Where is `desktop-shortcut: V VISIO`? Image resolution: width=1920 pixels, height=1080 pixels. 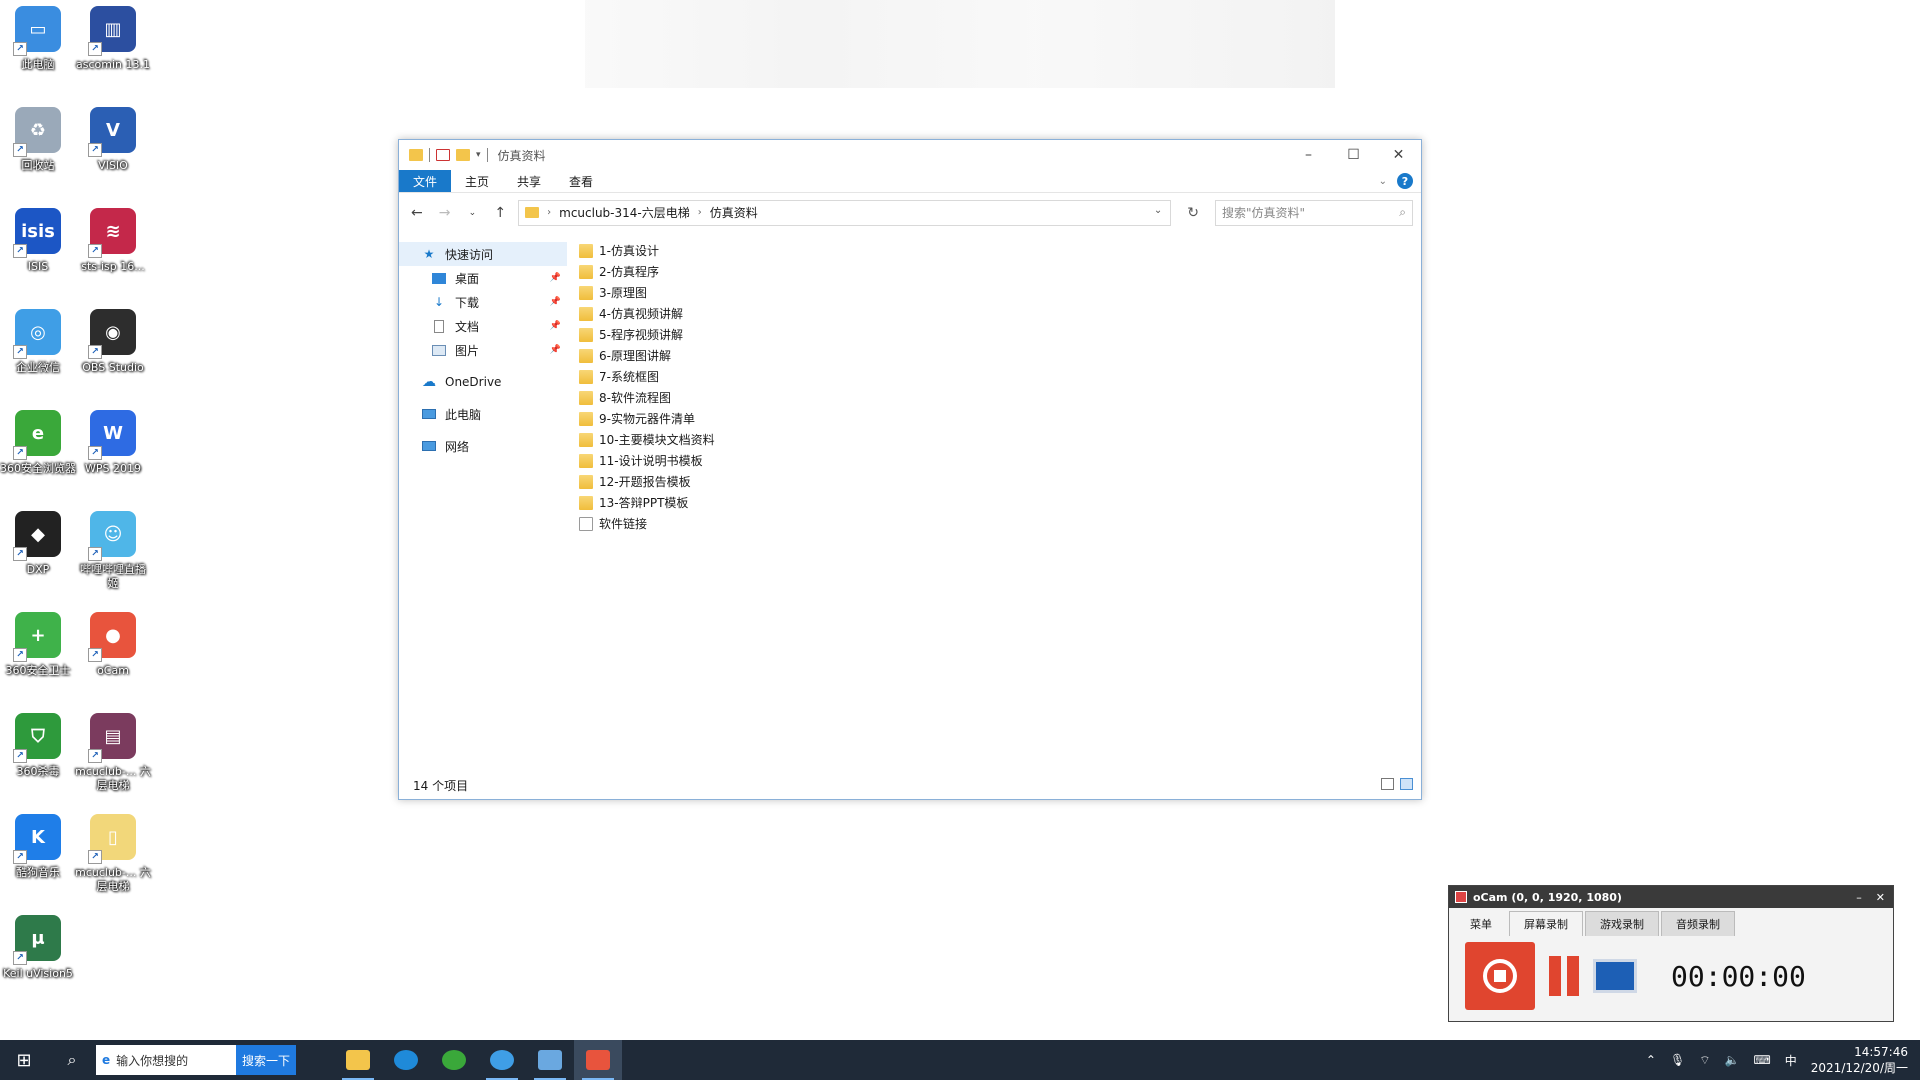 desktop-shortcut: V VISIO is located at coordinates (113, 140).